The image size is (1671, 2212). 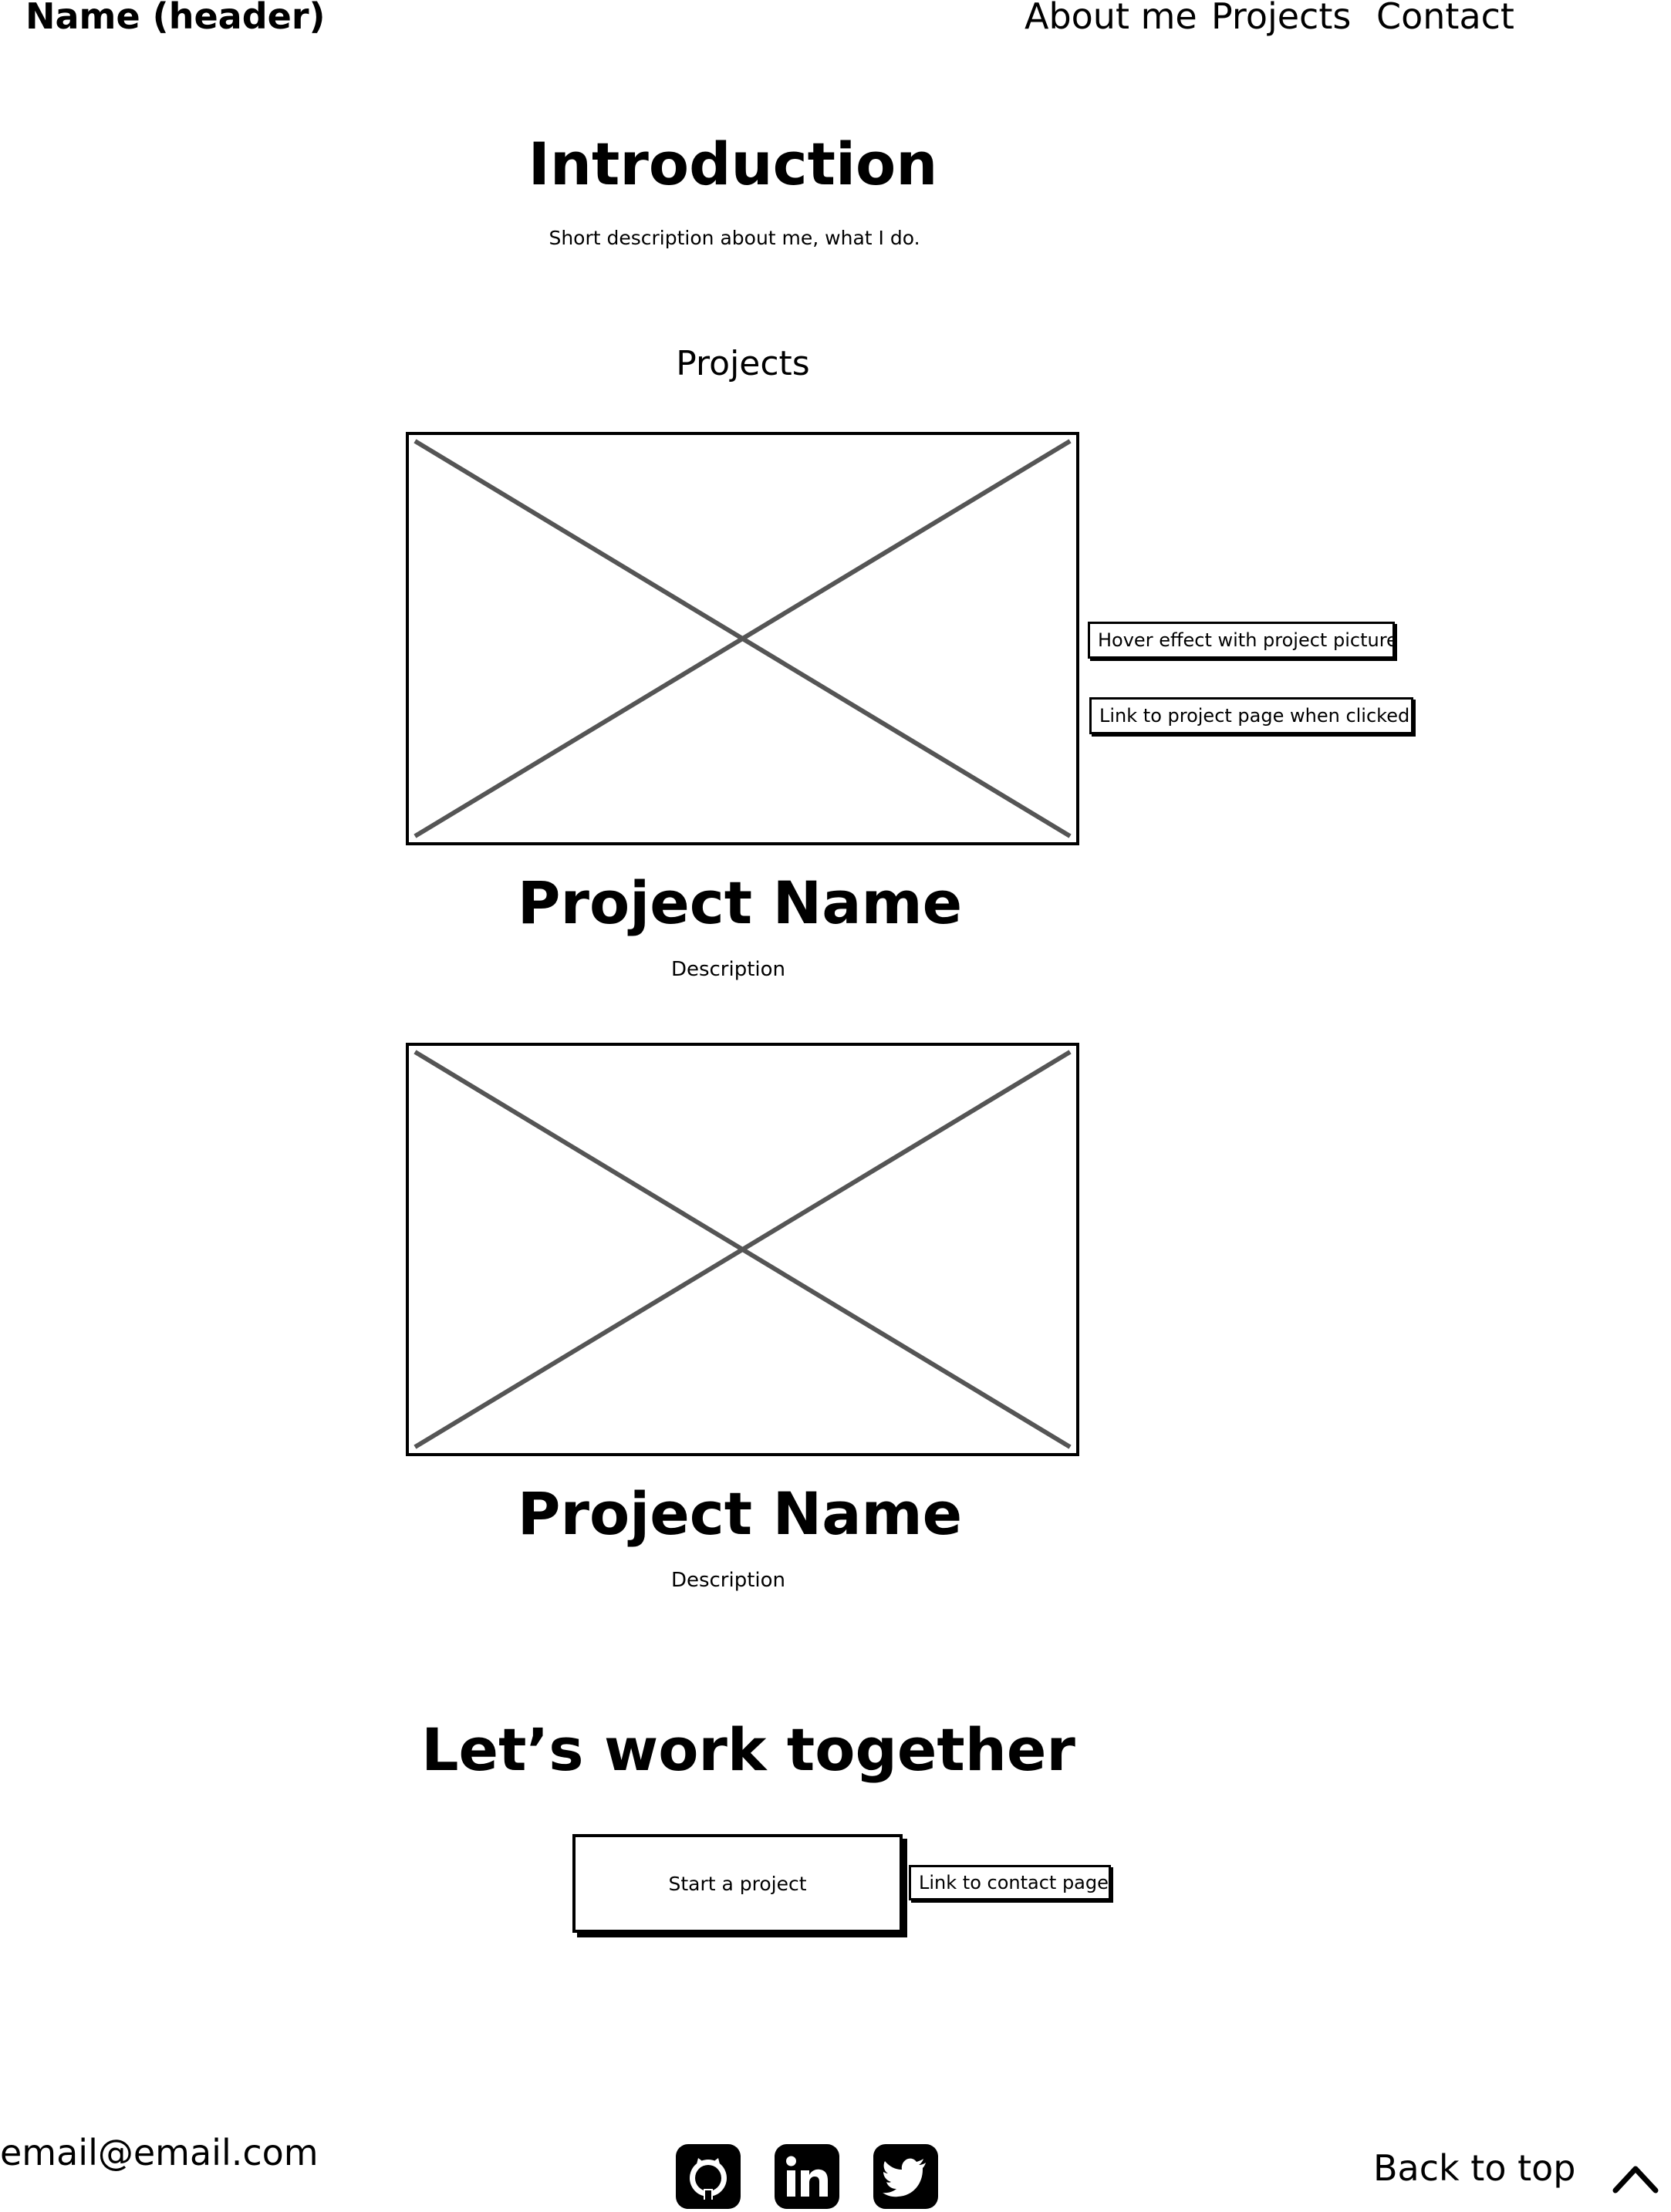 What do you see at coordinates (733, 164) in the screenshot?
I see `intro-title: Introduction` at bounding box center [733, 164].